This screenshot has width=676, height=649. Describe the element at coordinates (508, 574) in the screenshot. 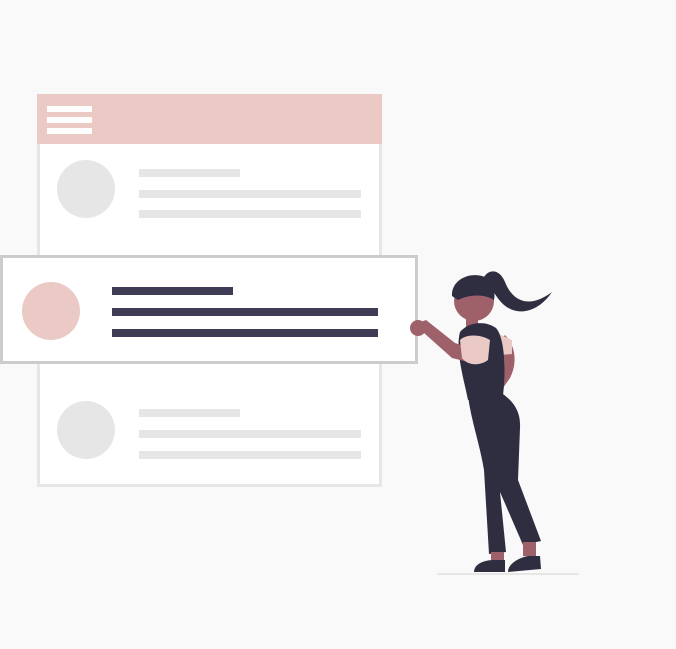

I see `ground-line` at that location.